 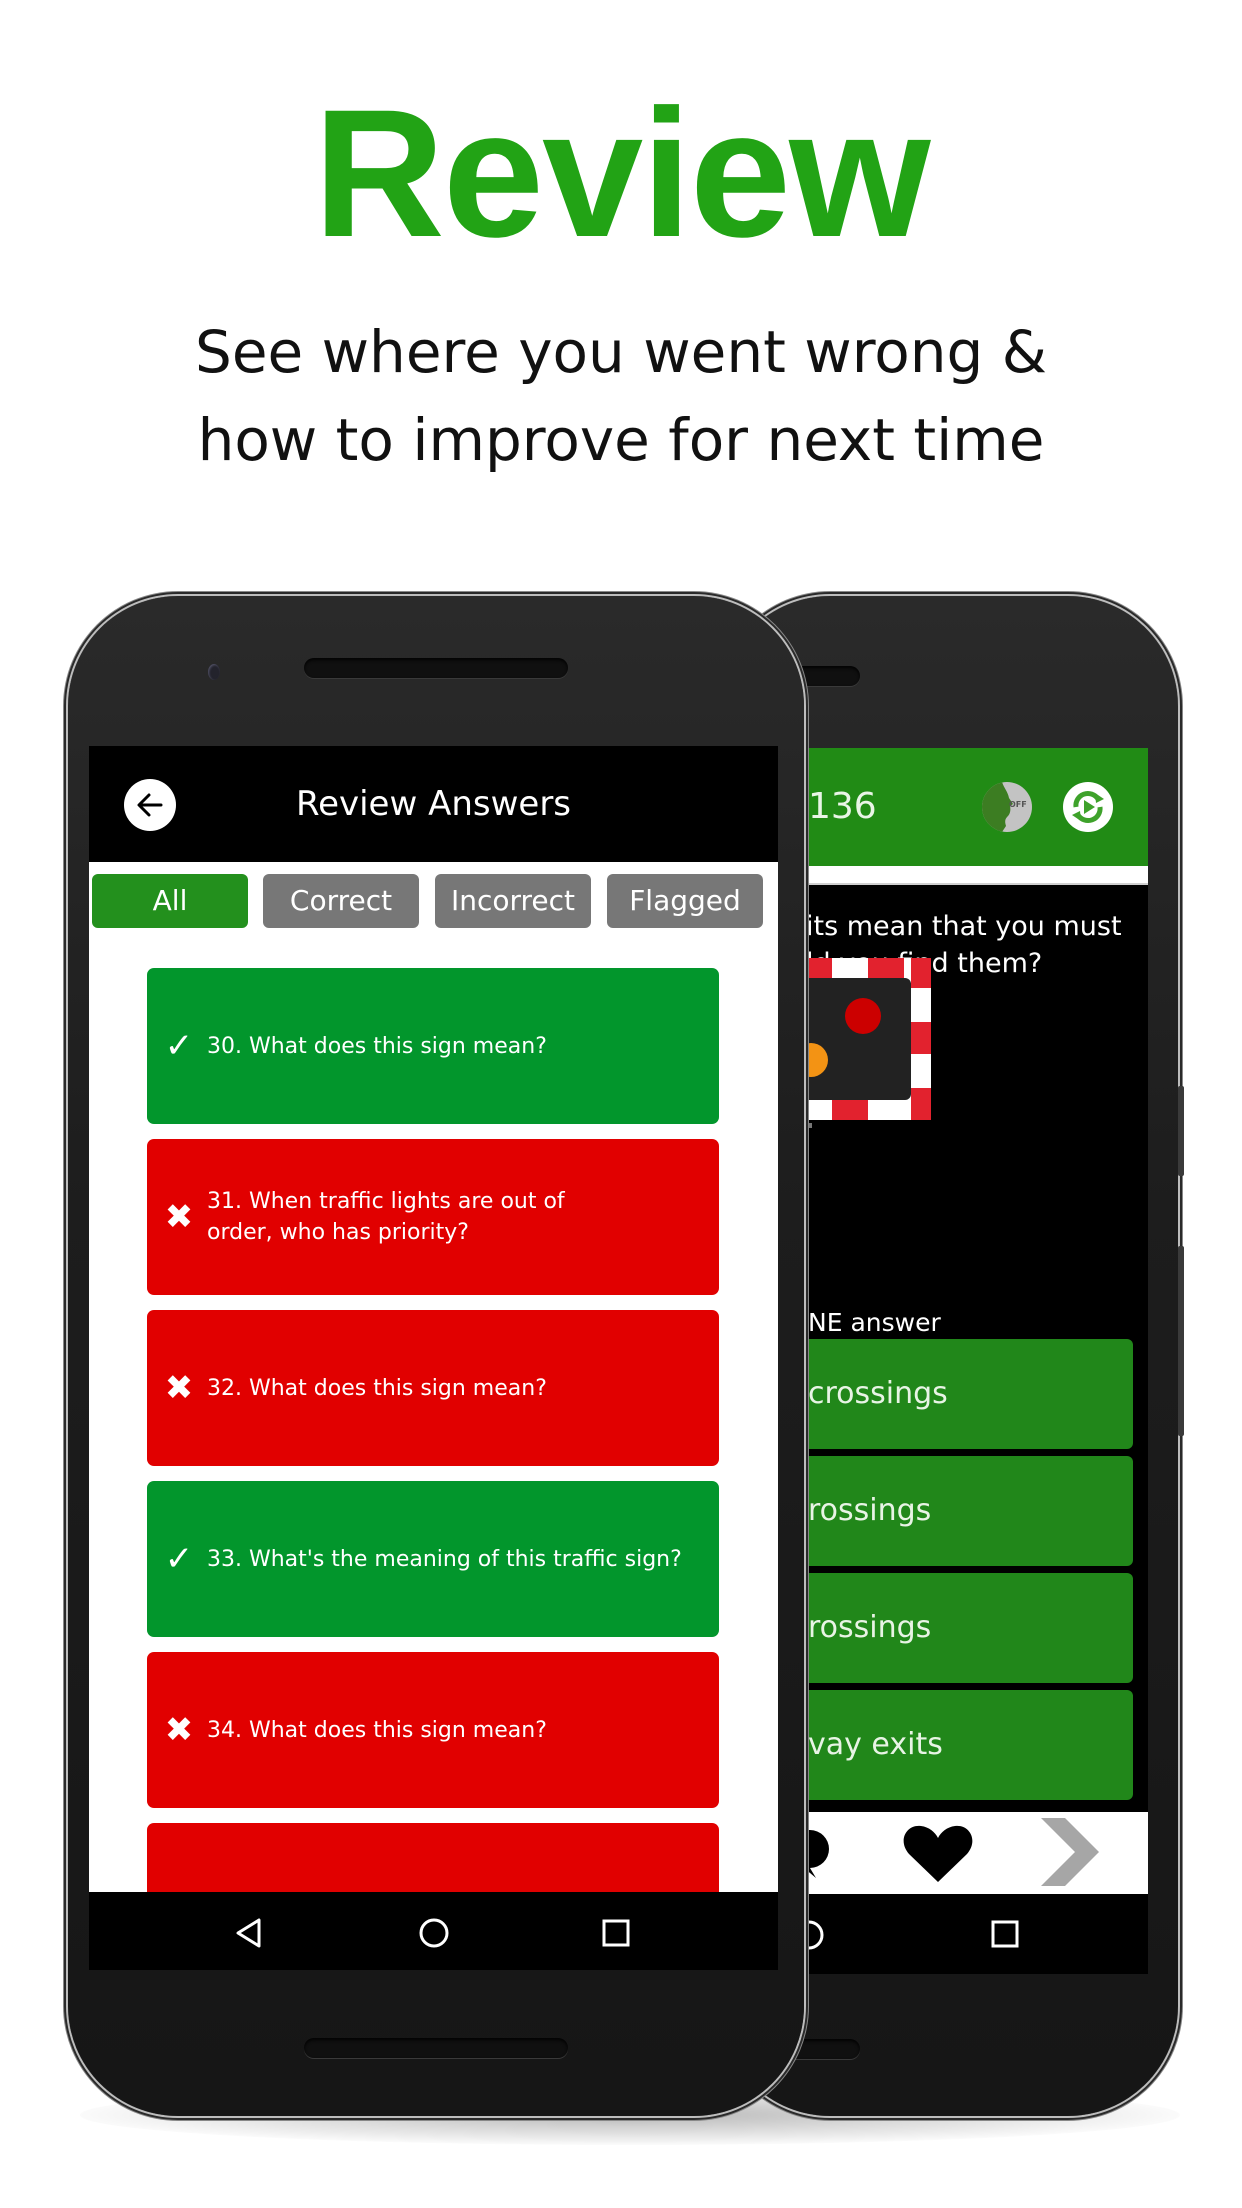 What do you see at coordinates (977, 807) in the screenshot?
I see `quiz-header: 136 OFF` at bounding box center [977, 807].